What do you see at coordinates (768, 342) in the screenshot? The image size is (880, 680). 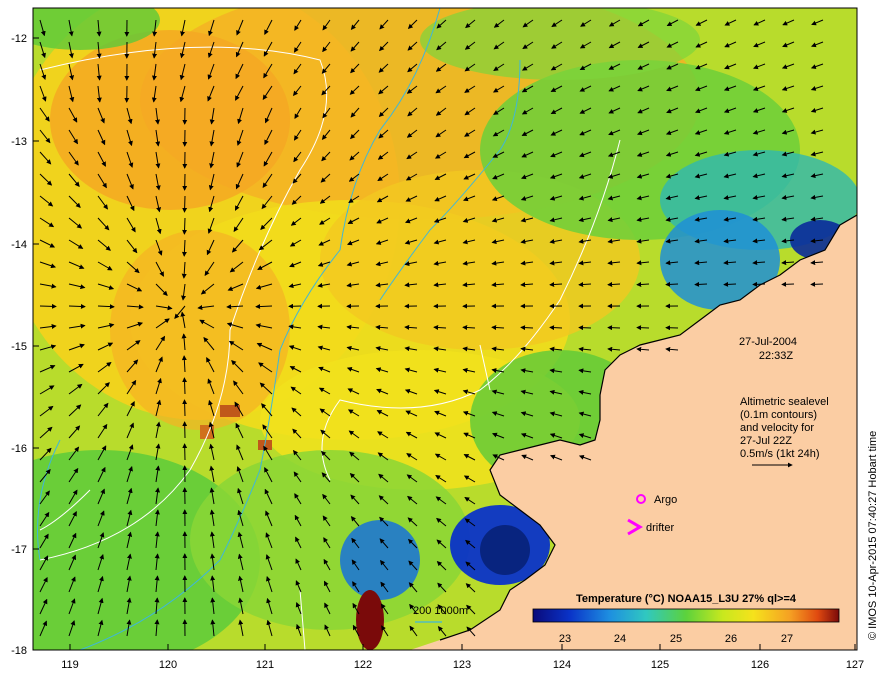 I see `date-text: 27-Jul-2004` at bounding box center [768, 342].